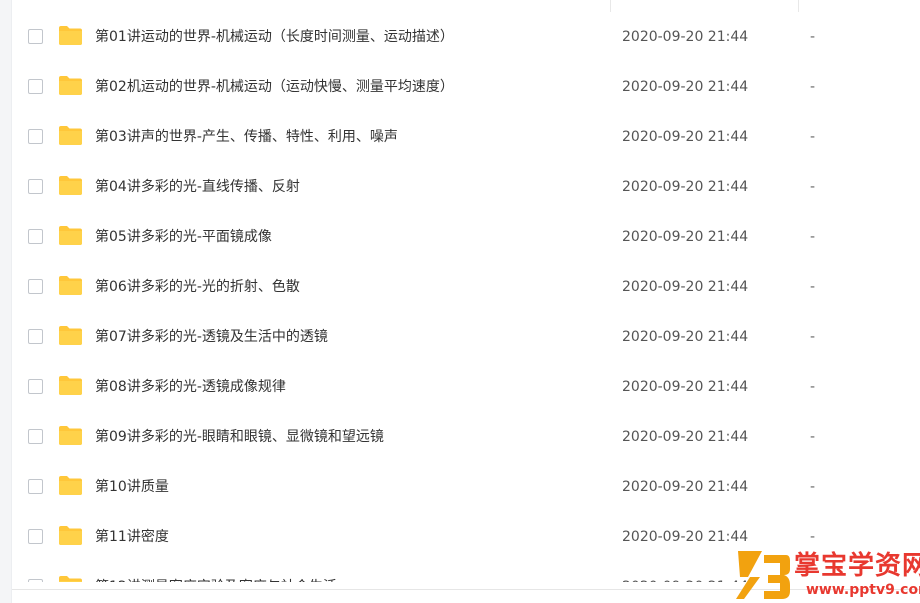 The image size is (920, 603). What do you see at coordinates (197, 287) in the screenshot?
I see `file-name: 第06讲多彩的光-光的折射、色散` at bounding box center [197, 287].